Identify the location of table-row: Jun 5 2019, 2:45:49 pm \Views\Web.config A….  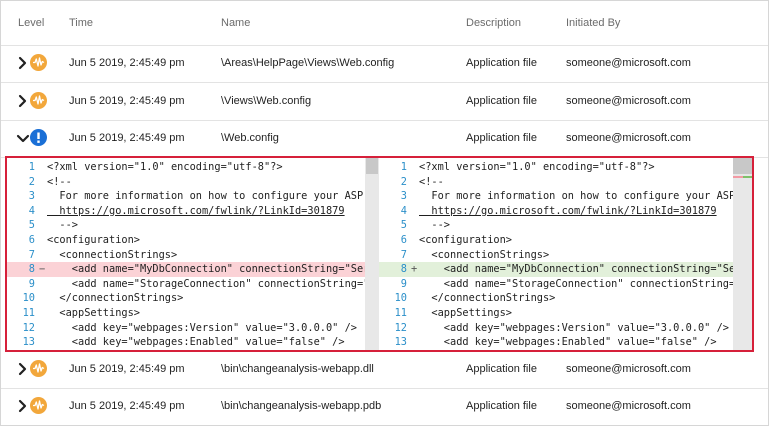
(384, 102).